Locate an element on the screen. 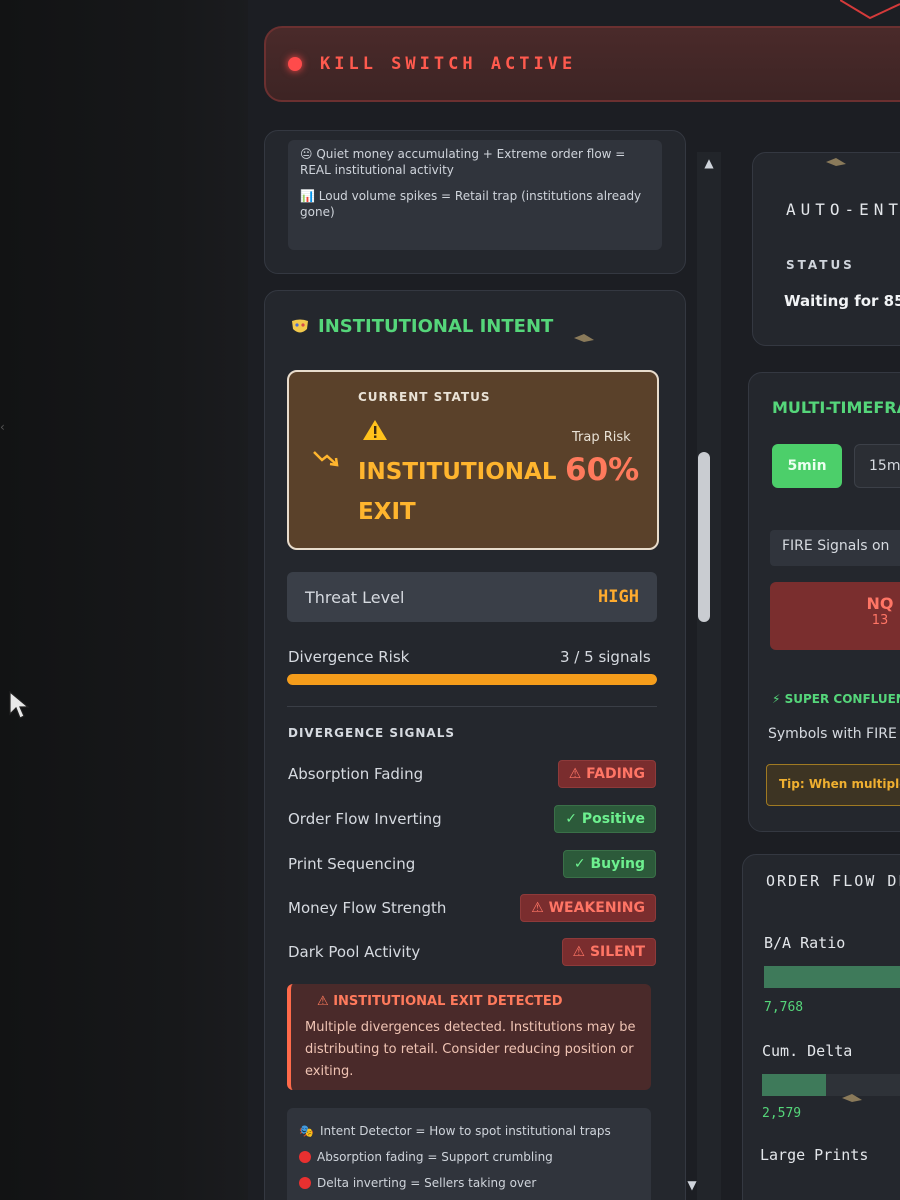 The image size is (900, 1200). symbols-with-fire-label: Symbols with FIRE is located at coordinates (832, 734).